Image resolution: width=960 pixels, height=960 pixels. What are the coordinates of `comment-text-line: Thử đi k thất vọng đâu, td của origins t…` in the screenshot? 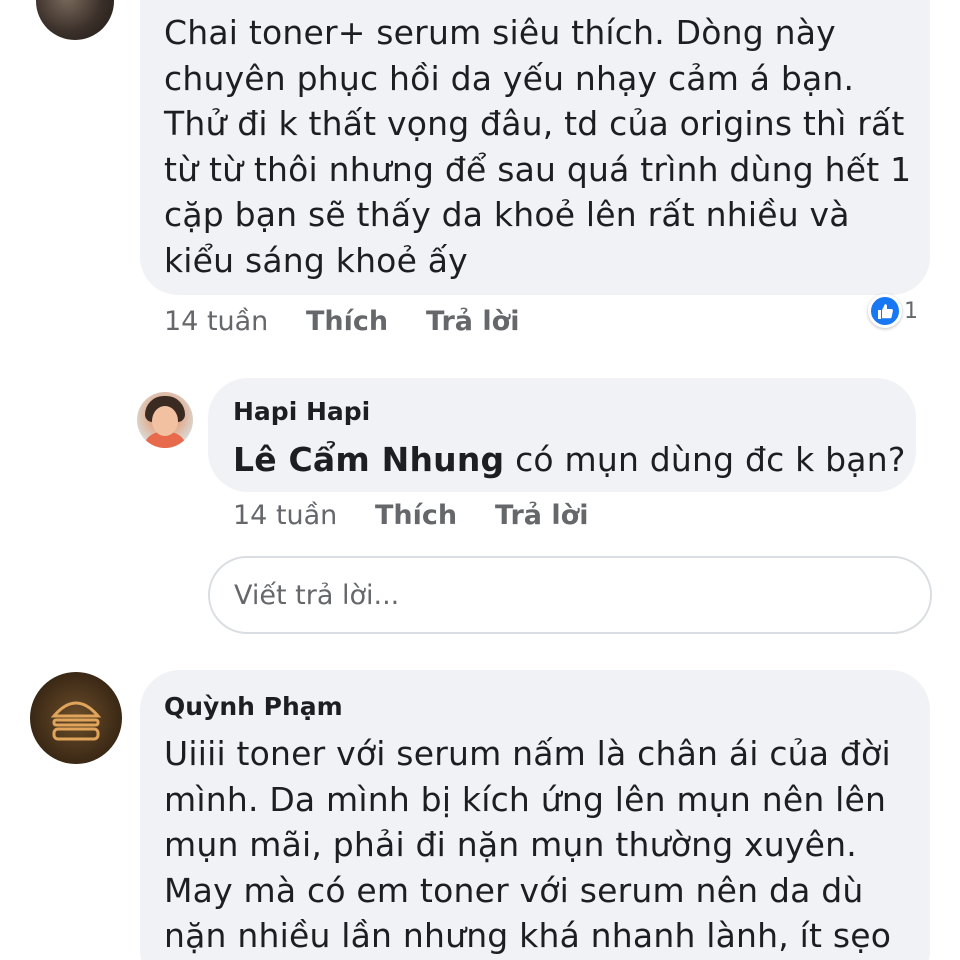 It's located at (534, 123).